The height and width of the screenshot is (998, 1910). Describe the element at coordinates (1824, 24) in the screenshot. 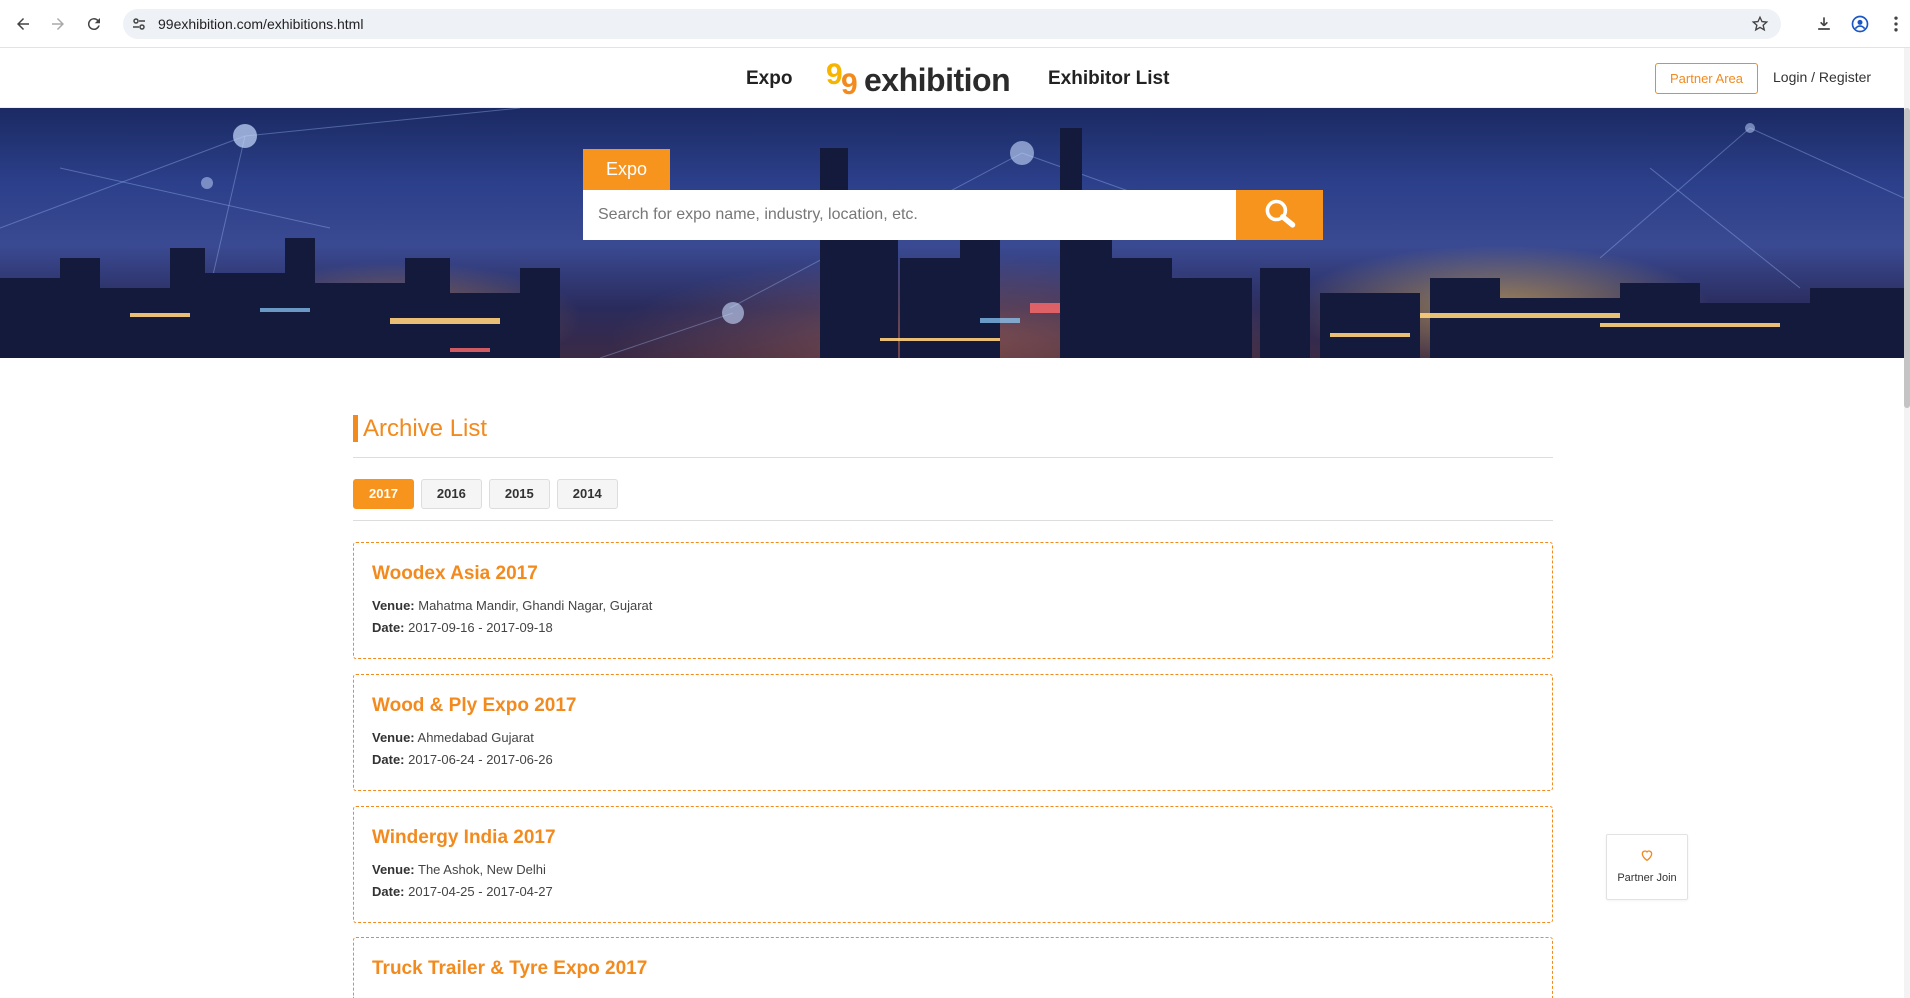

I see `download-icon` at that location.